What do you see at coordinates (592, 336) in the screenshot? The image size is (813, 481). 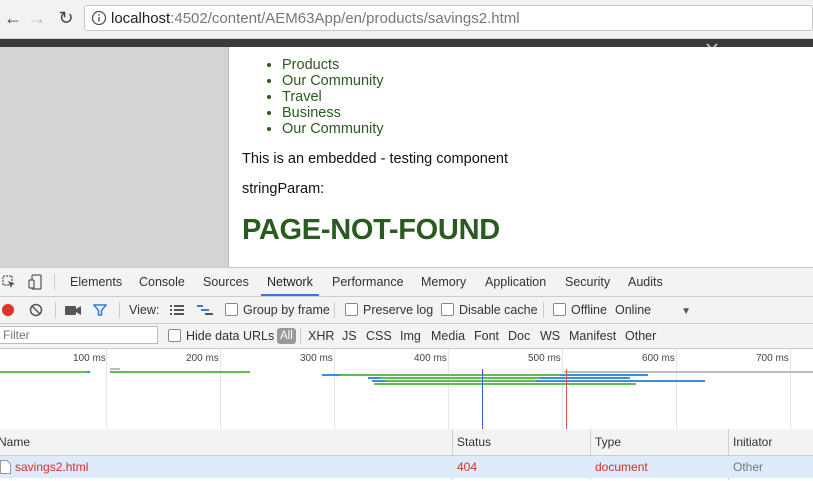 I see `filter-type-manifest: Manifest` at bounding box center [592, 336].